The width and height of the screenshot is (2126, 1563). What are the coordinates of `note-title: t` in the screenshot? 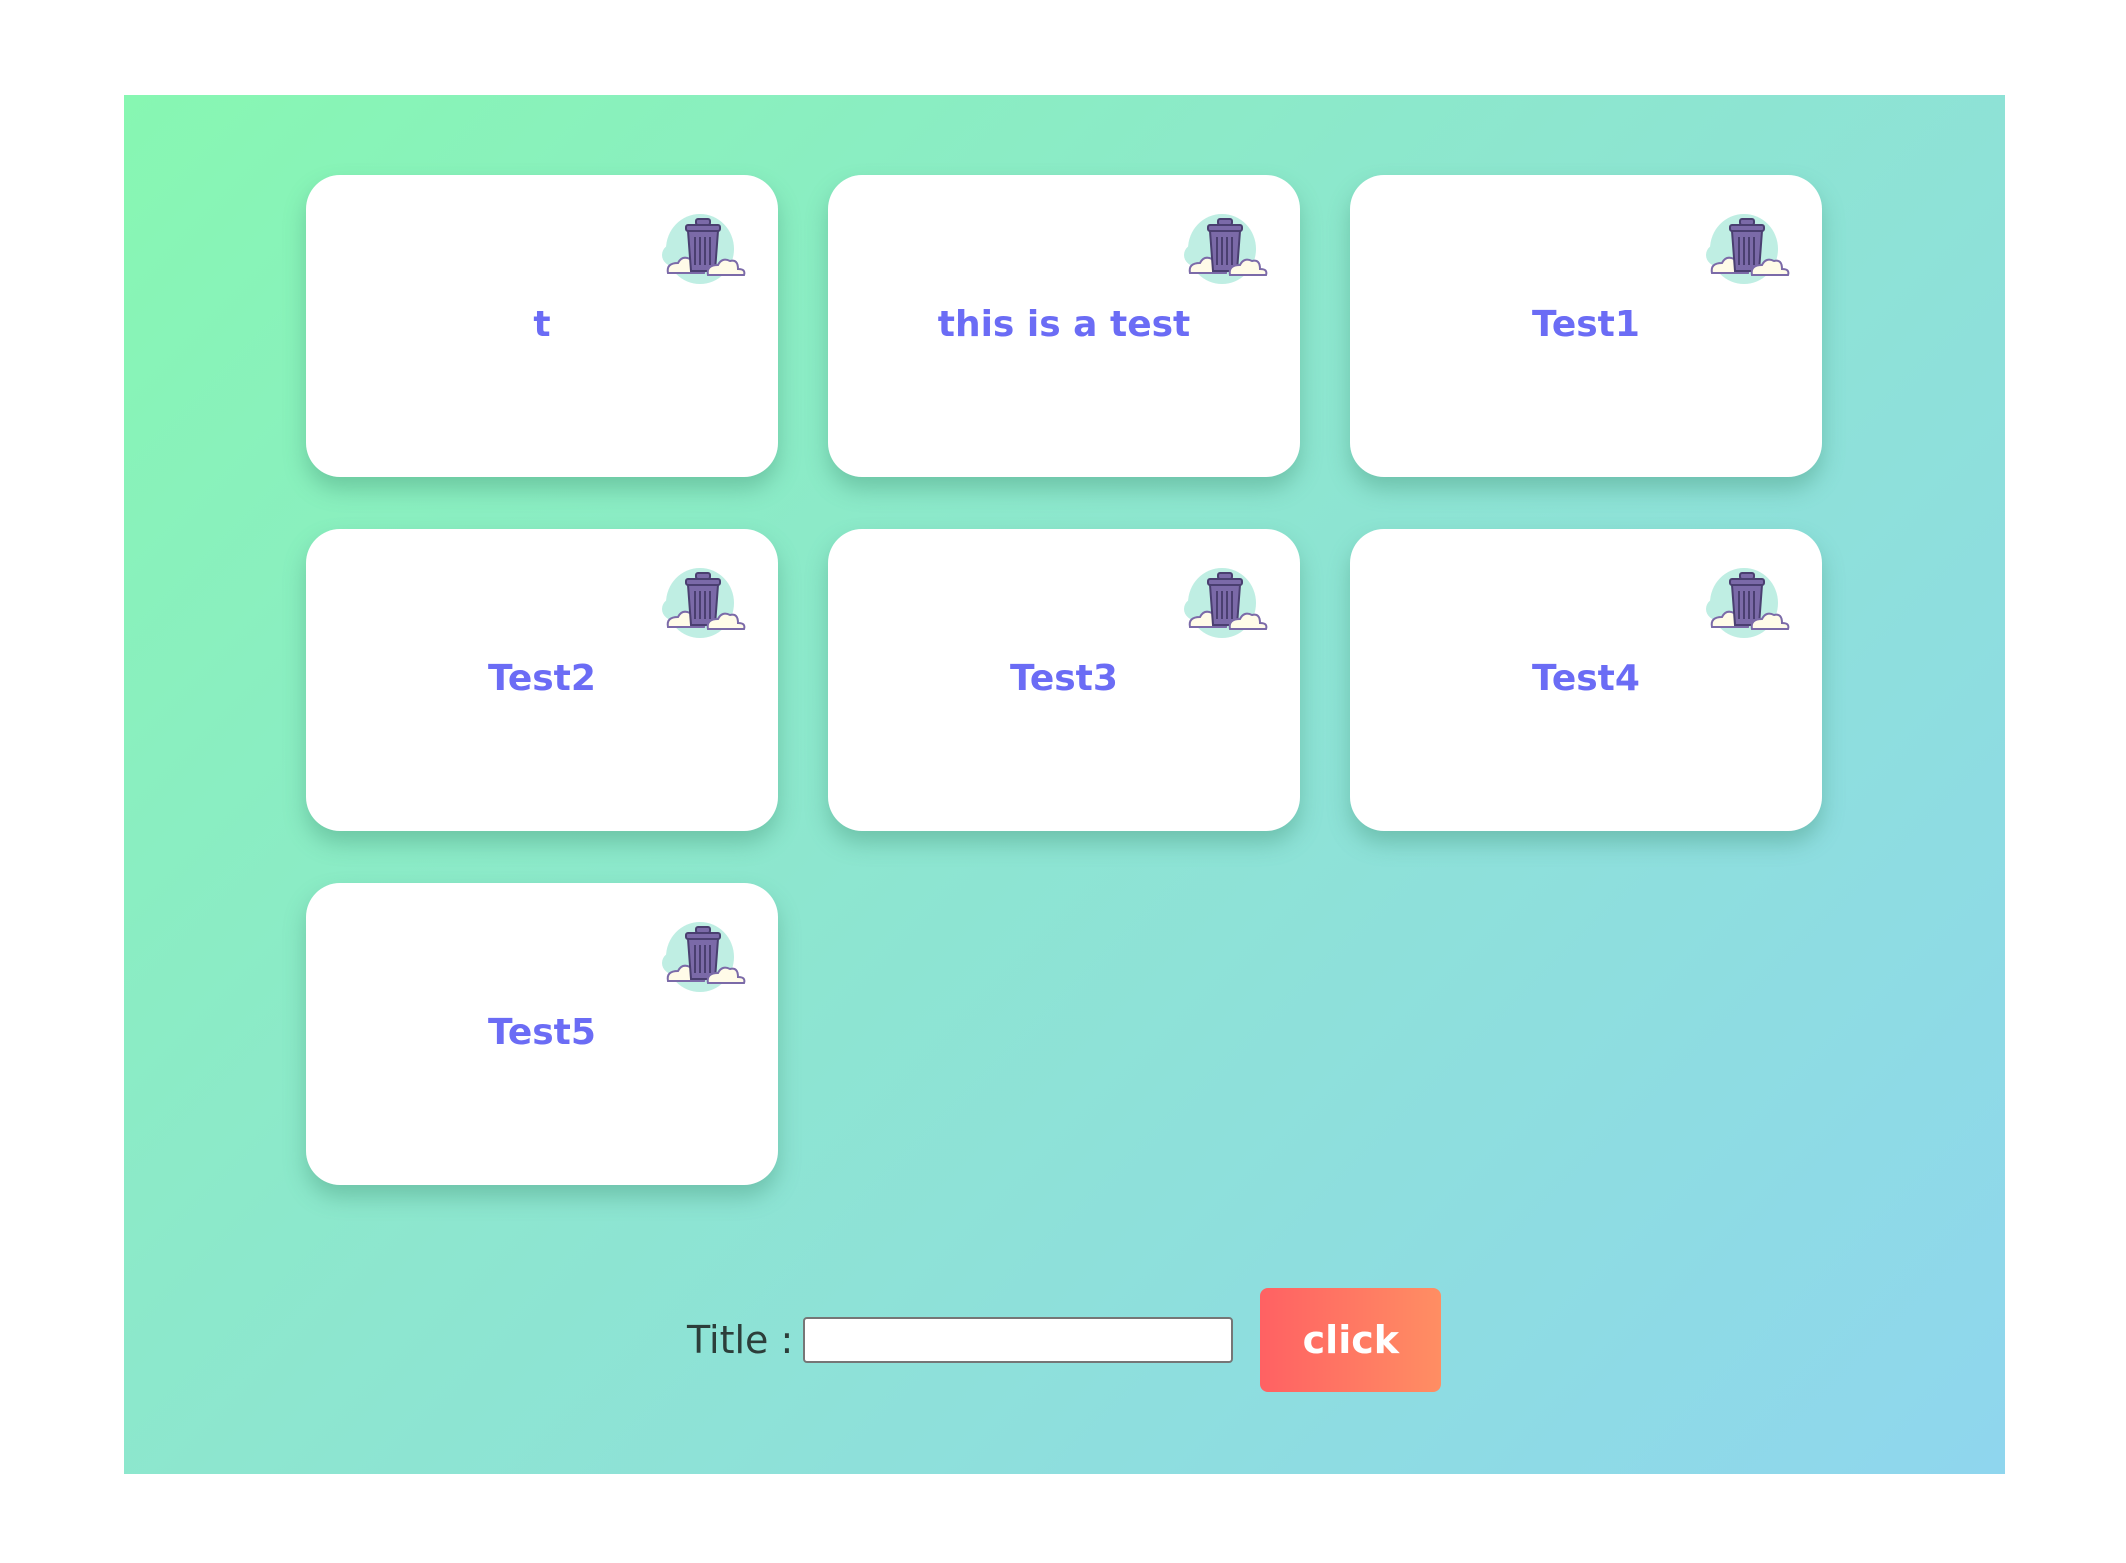 It's located at (542, 324).